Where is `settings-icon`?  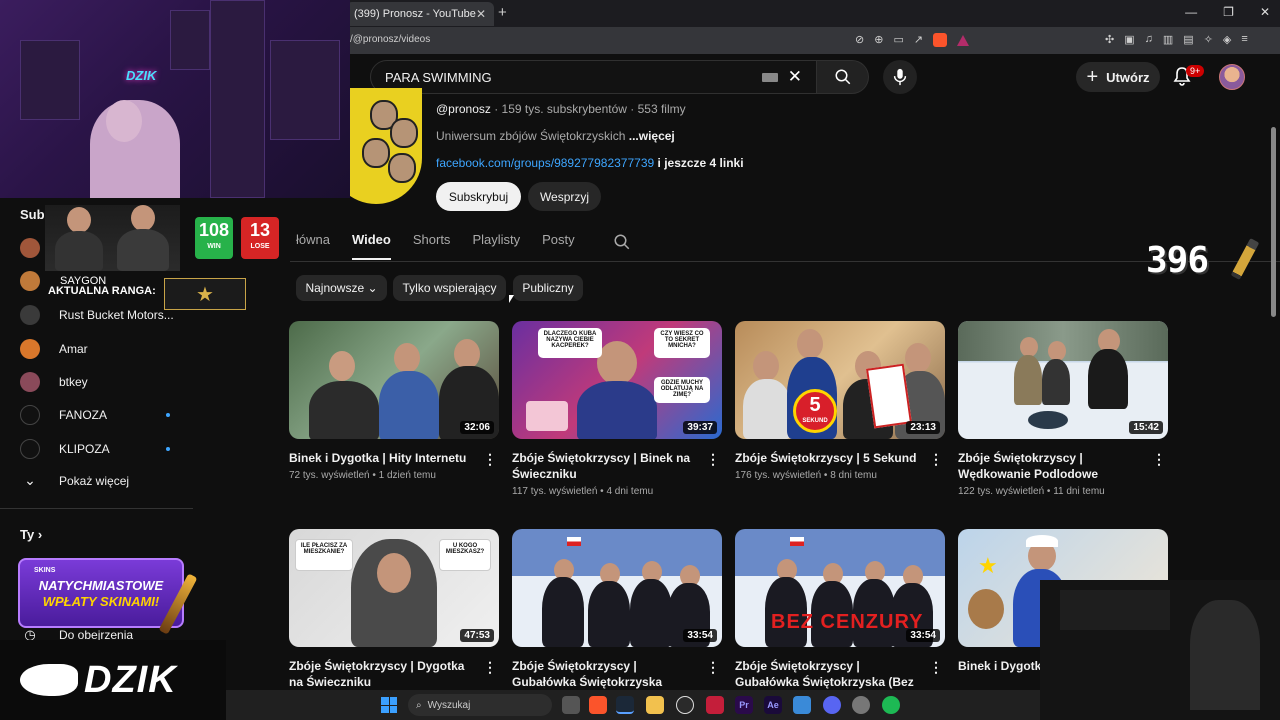 settings-icon is located at coordinates (861, 705).